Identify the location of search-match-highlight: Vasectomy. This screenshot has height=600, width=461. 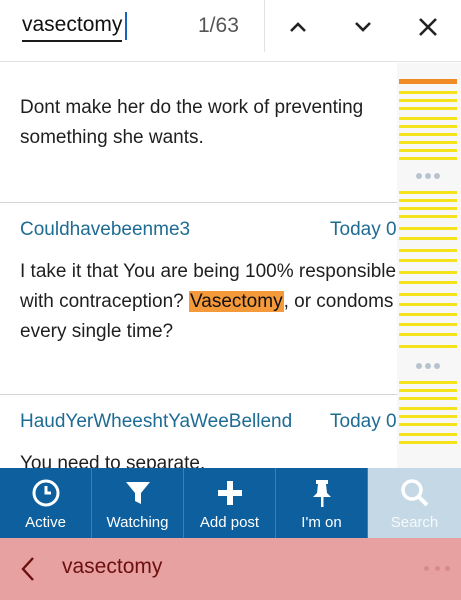
(236, 301).